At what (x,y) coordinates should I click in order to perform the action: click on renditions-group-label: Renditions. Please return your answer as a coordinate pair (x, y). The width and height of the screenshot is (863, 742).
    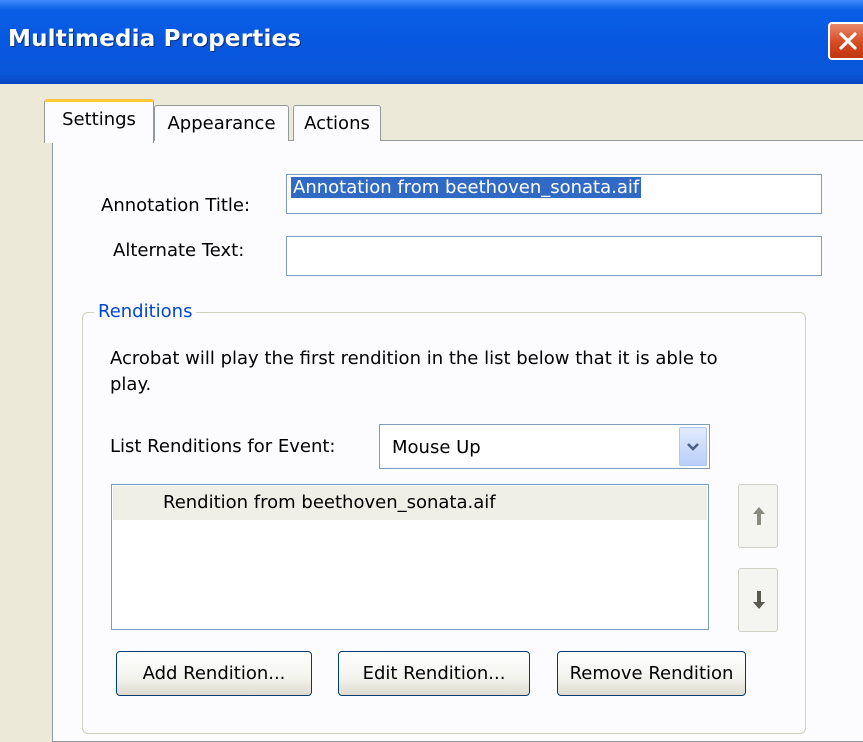
    Looking at the image, I should click on (145, 311).